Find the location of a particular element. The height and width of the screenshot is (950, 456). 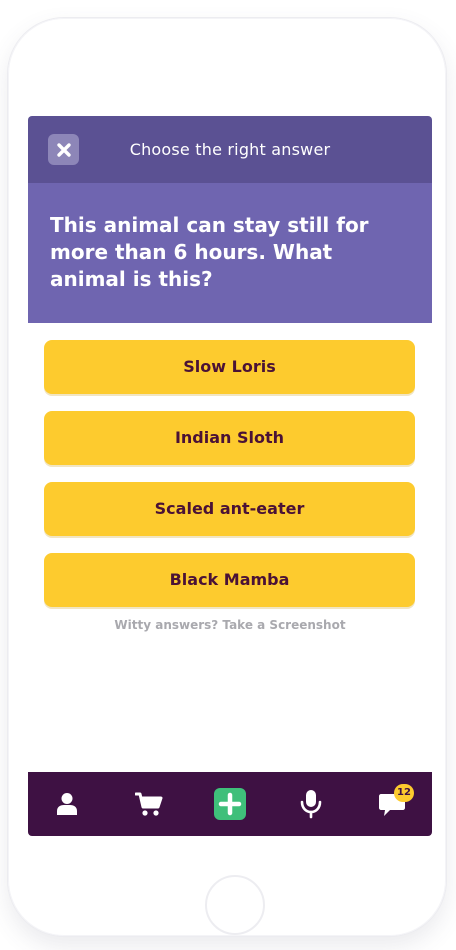

answer-button-indian-sloth: Indian Sloth is located at coordinates (229, 438).